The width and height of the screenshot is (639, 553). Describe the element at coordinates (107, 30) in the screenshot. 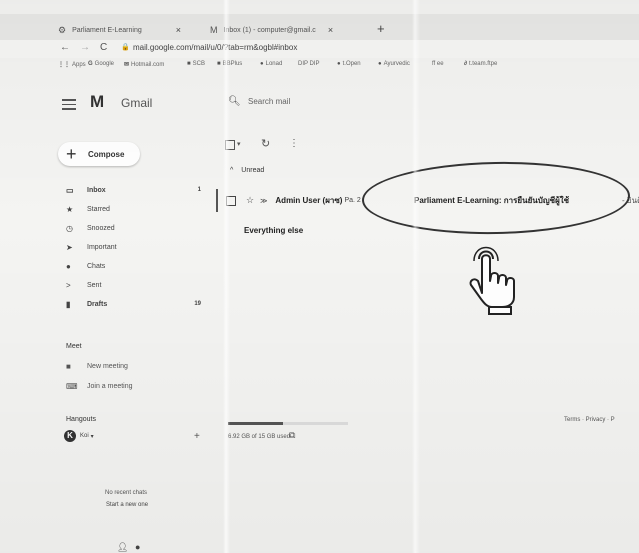

I see `tab-label: Parliament E-Learning` at that location.